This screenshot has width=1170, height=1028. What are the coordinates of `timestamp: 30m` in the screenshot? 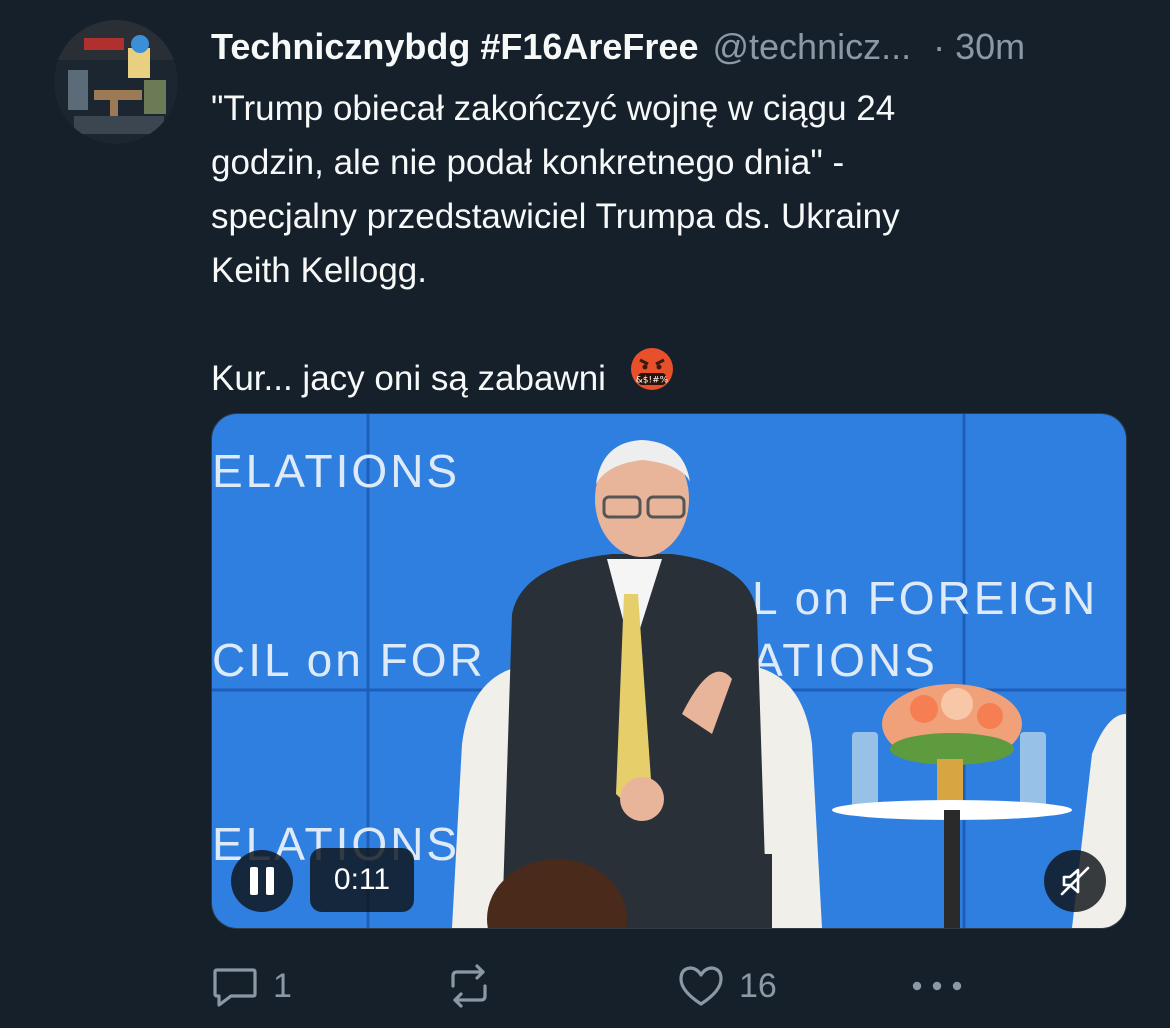 It's located at (990, 47).